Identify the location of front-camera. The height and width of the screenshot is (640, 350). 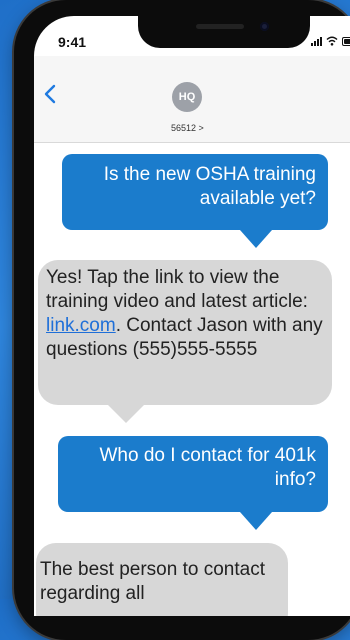
(264, 26).